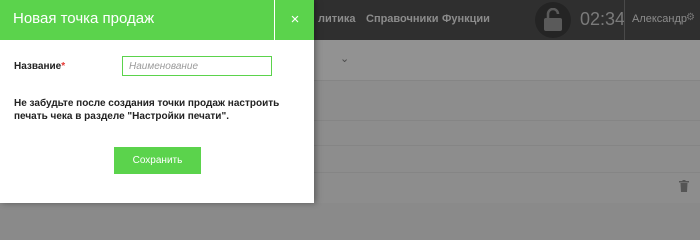  What do you see at coordinates (84, 18) in the screenshot?
I see `modal-title: Новая точка продаж` at bounding box center [84, 18].